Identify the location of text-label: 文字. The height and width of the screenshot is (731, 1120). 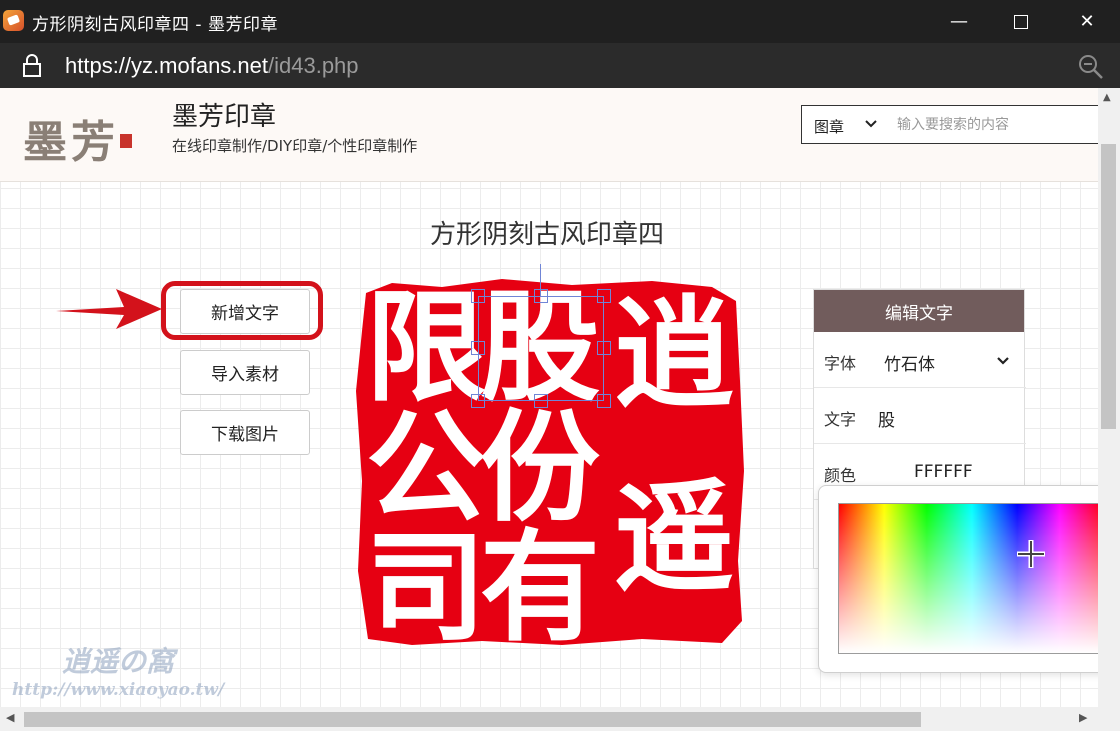
(840, 419).